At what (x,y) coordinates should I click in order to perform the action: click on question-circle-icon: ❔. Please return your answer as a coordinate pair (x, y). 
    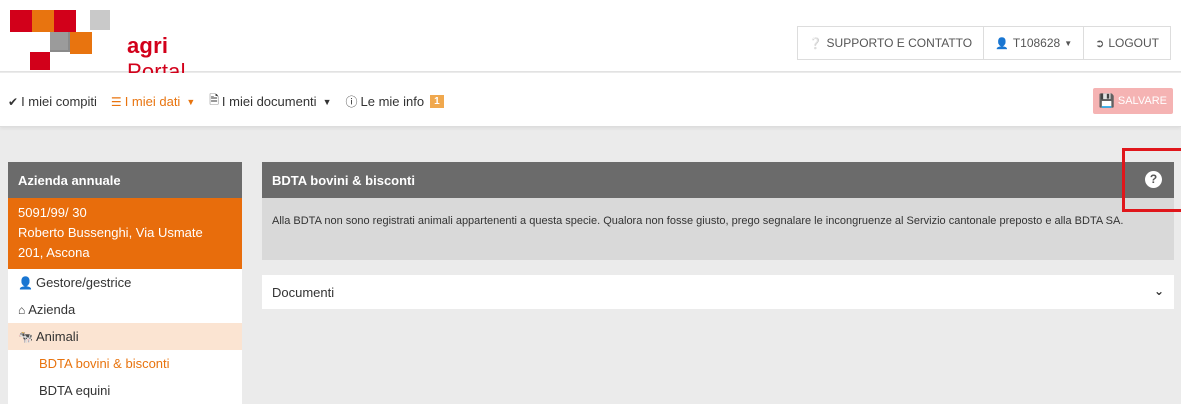
    Looking at the image, I should click on (815, 43).